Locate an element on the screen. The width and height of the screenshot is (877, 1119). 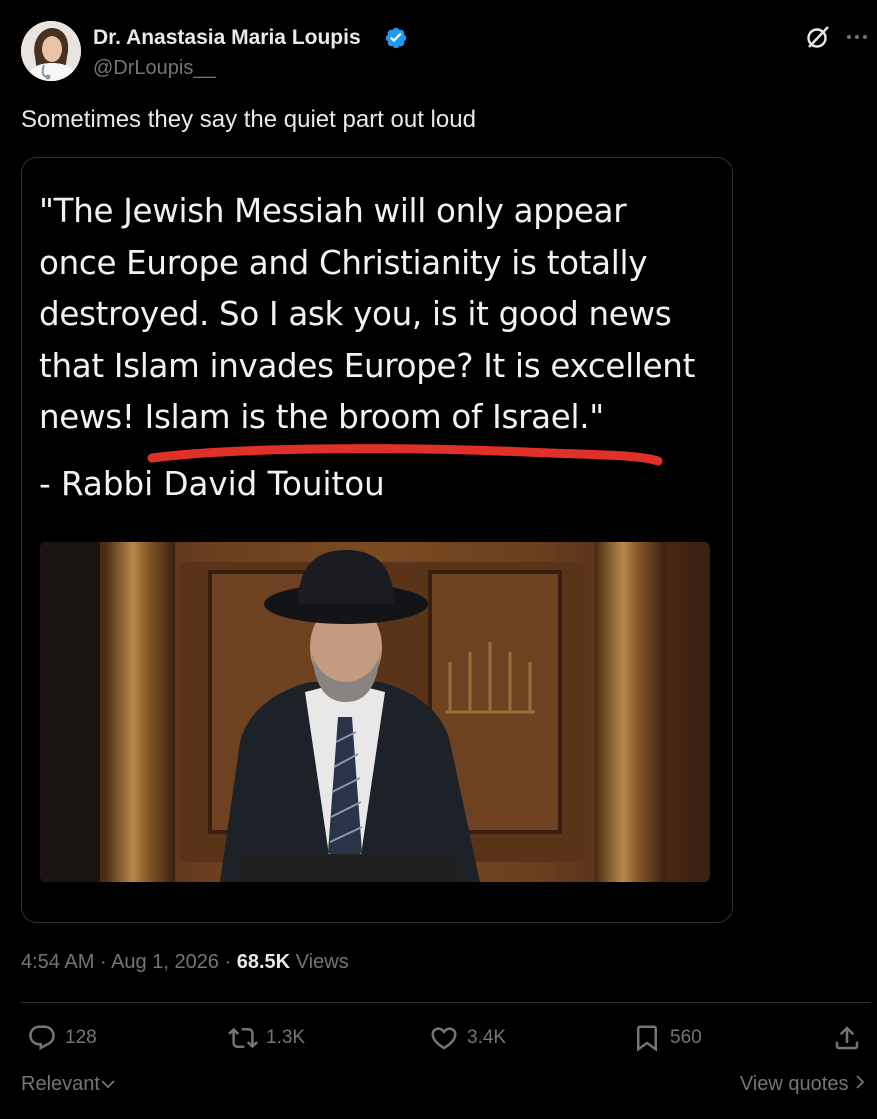
tweet-time: 4:54 AM is located at coordinates (57, 962).